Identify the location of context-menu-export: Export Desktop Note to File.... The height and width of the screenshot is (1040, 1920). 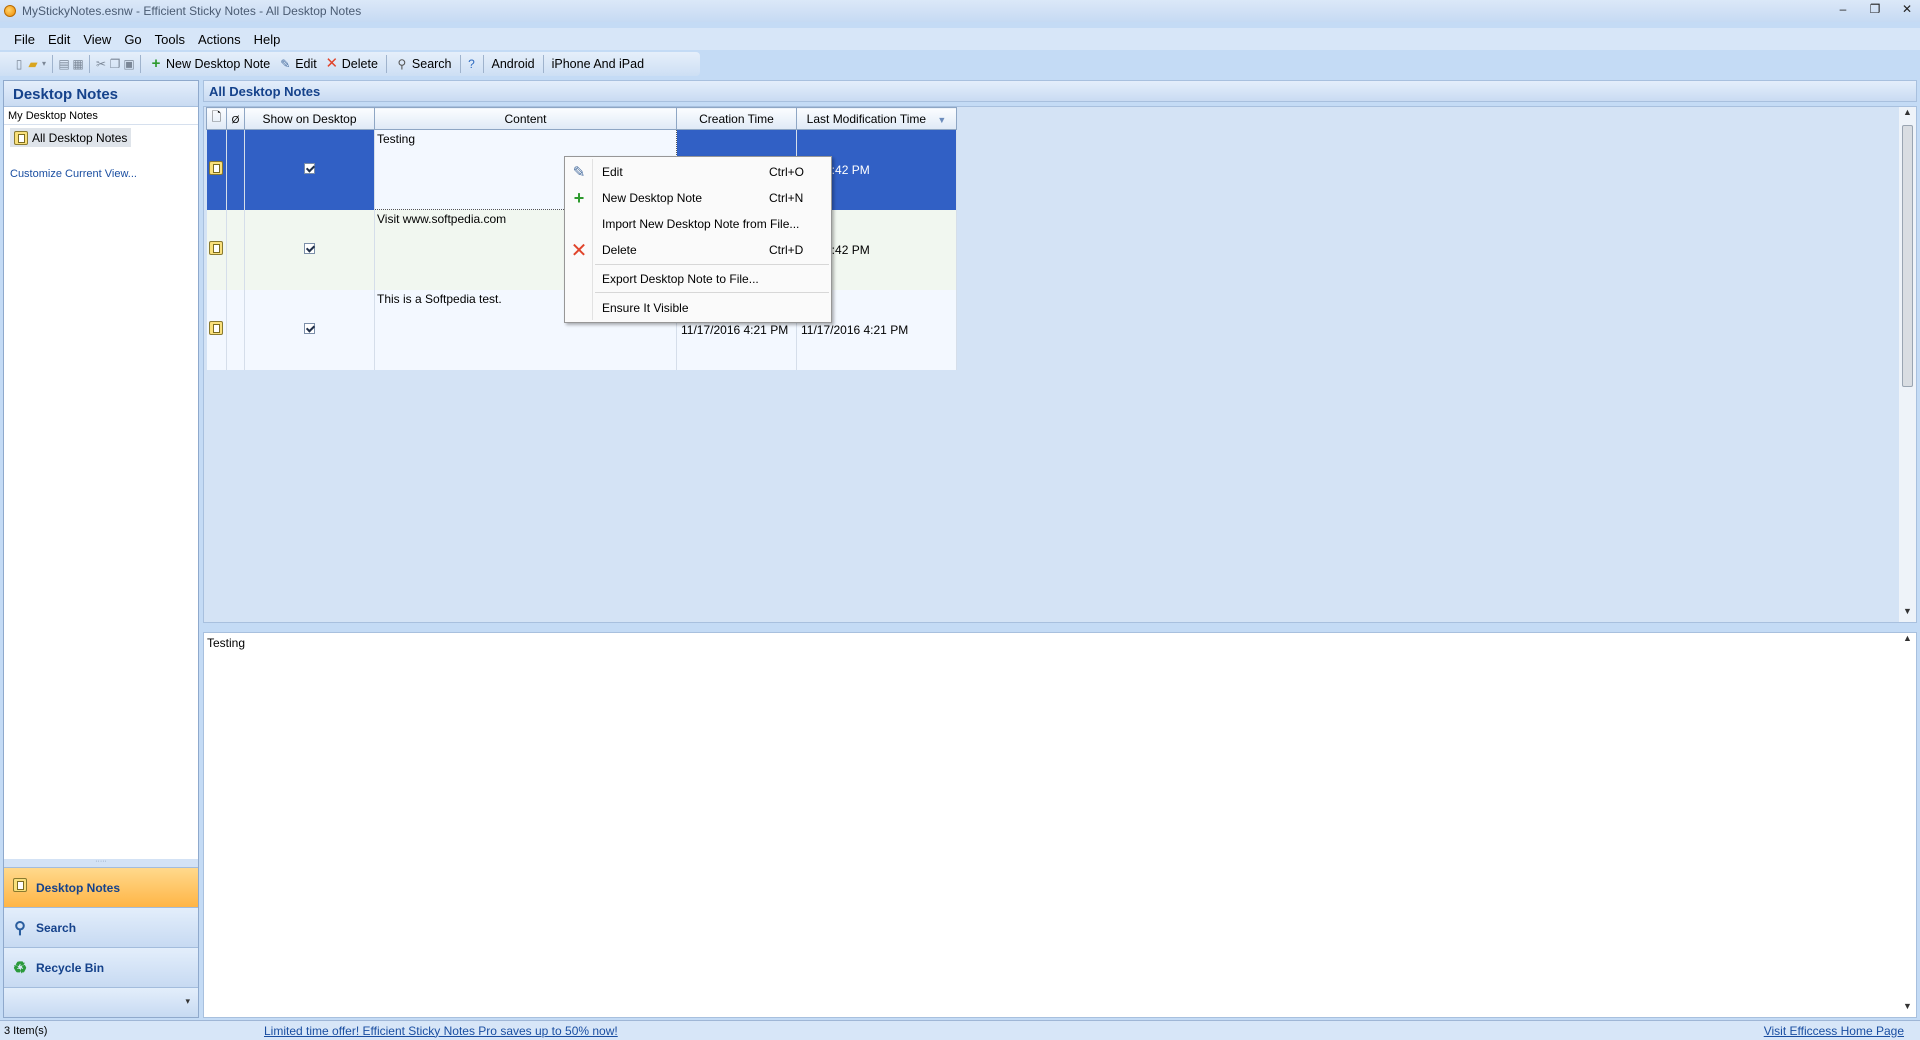
(698, 279).